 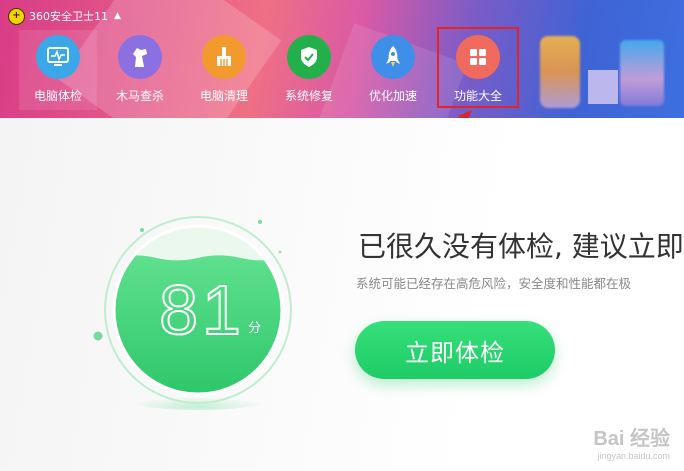 What do you see at coordinates (117, 16) in the screenshot?
I see `upgrade-arrow-icon: ▲` at bounding box center [117, 16].